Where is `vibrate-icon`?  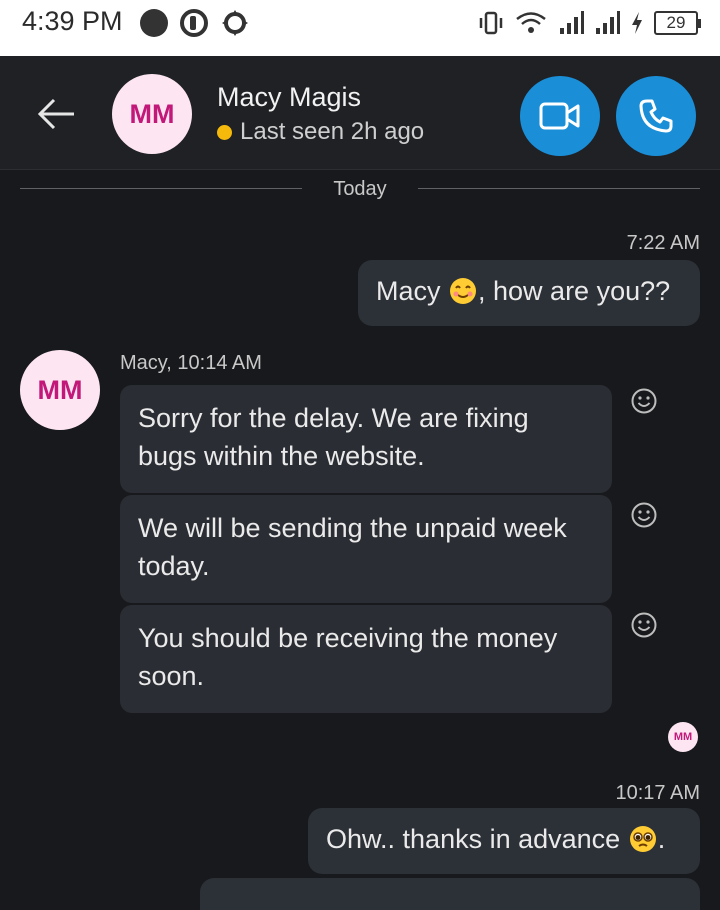
vibrate-icon is located at coordinates (491, 23).